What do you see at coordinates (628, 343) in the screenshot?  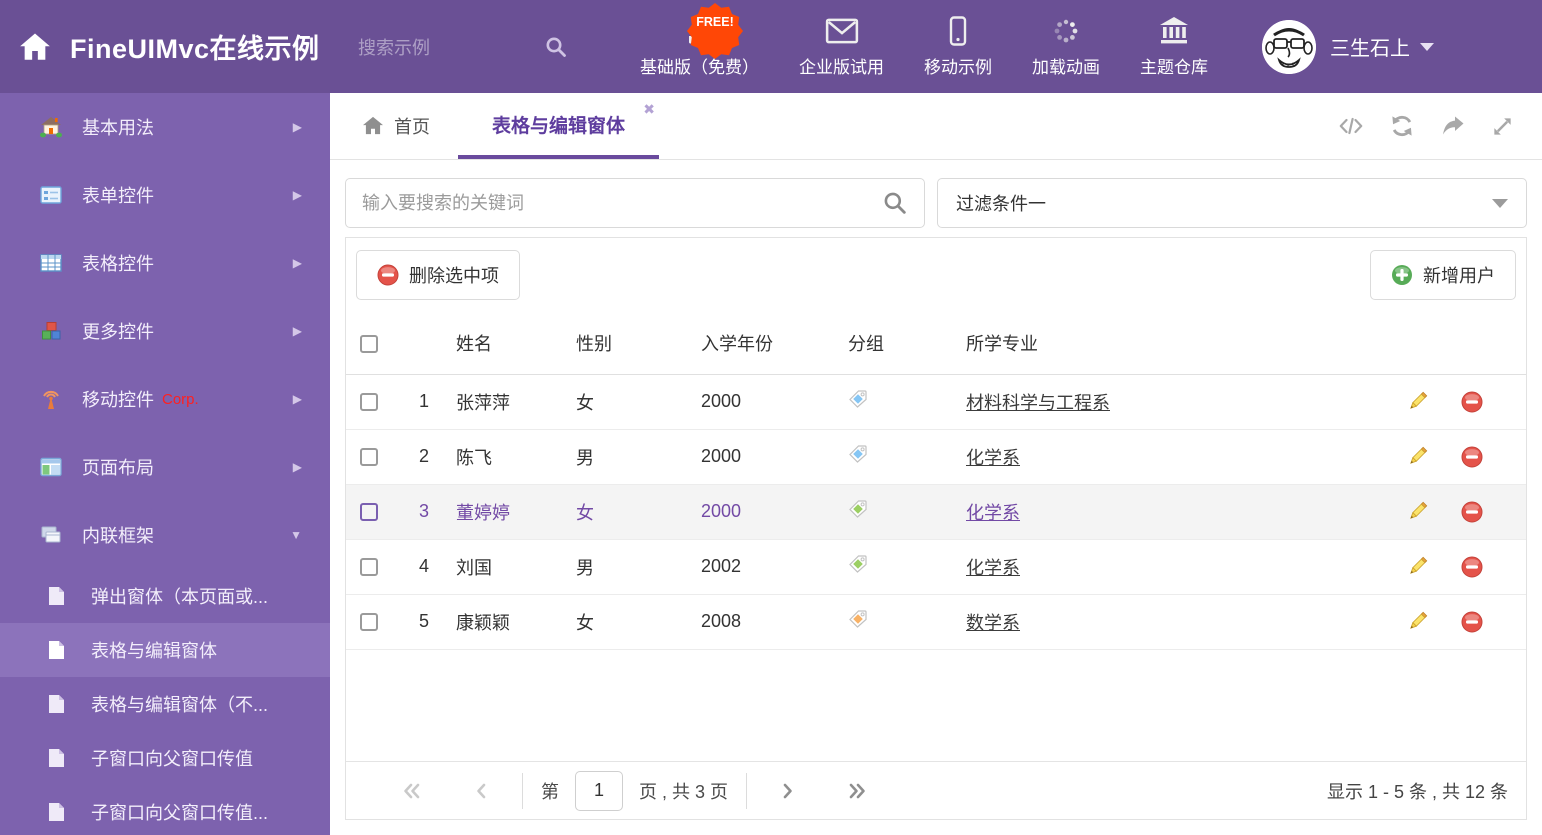 I see `column-header-gender: 性别` at bounding box center [628, 343].